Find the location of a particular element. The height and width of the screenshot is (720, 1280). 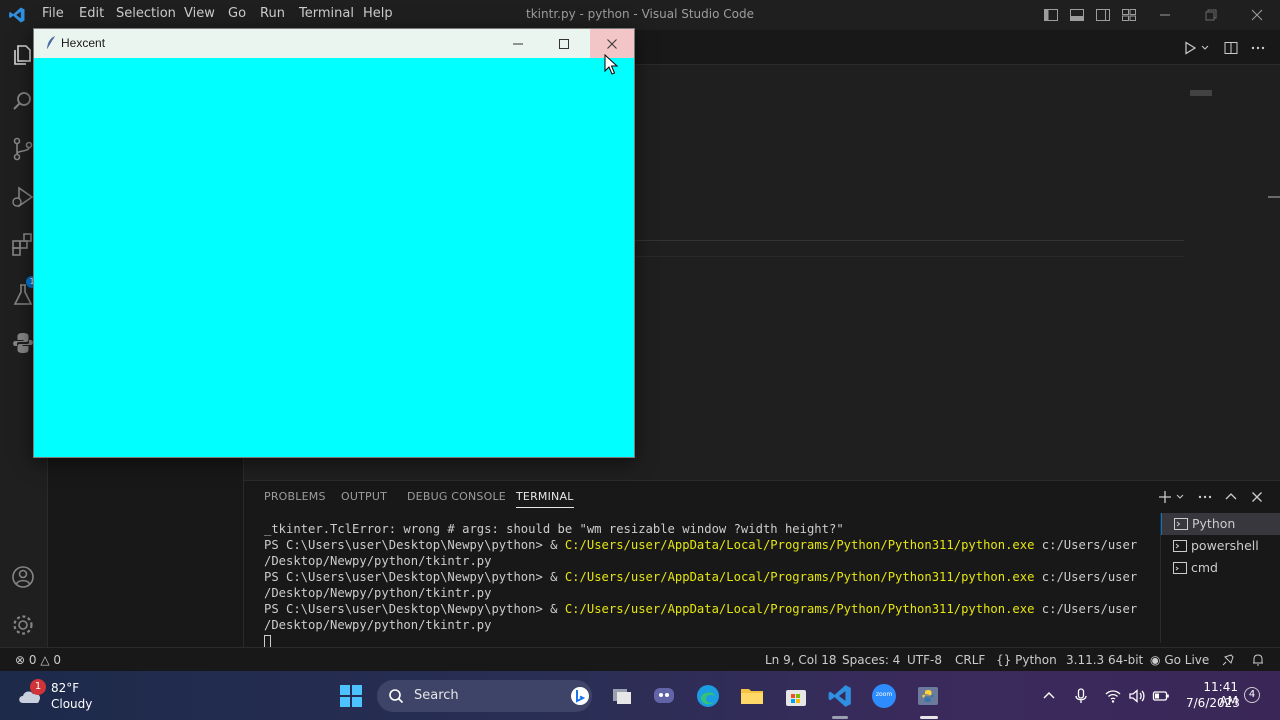

editor-scrollbar is located at coordinates (1274, 197).